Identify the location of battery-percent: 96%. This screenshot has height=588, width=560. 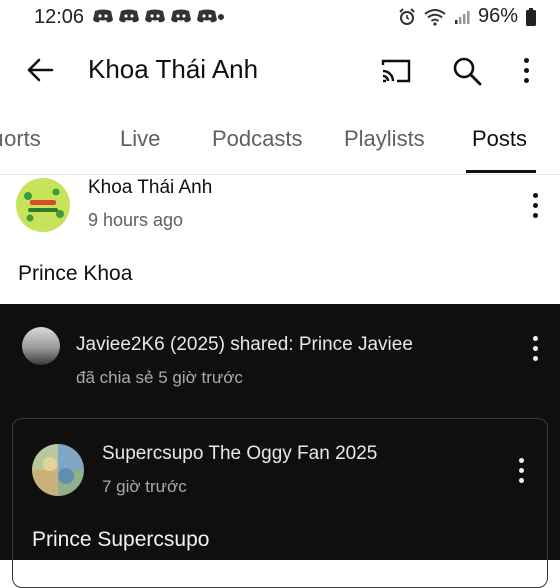
(497, 16).